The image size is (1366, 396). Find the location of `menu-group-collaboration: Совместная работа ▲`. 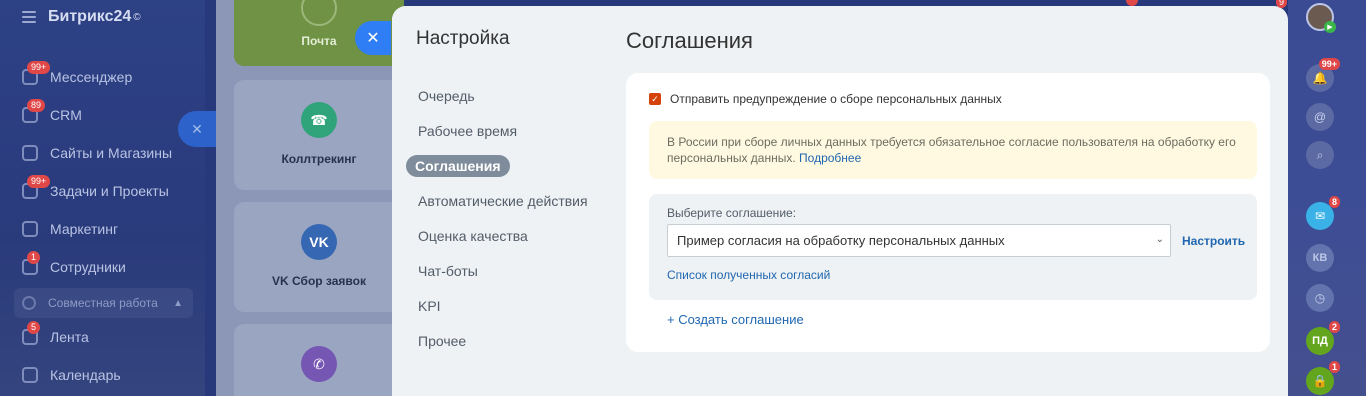

menu-group-collaboration: Совместная работа ▲ is located at coordinates (103, 303).